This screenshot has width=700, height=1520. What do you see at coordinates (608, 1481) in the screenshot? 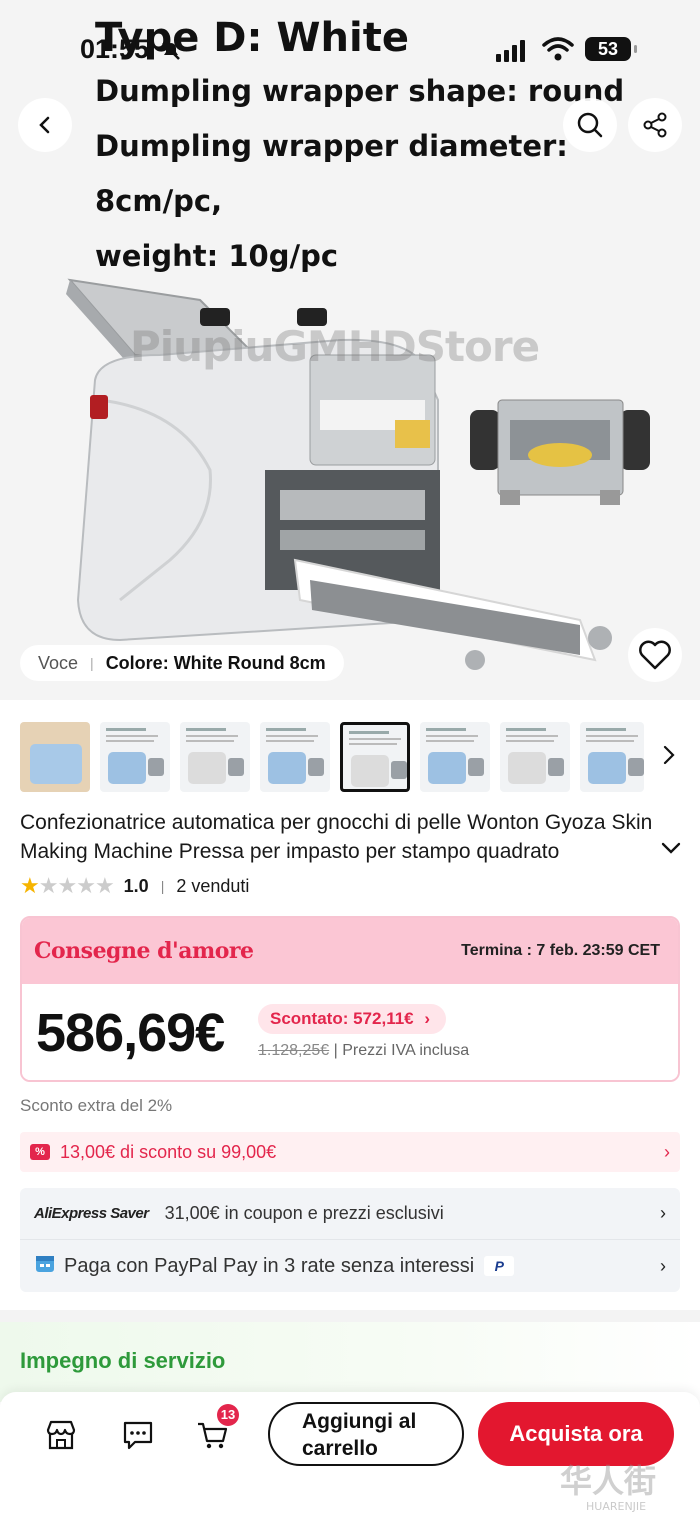
I see `svg-text: 华人街` at bounding box center [608, 1481].